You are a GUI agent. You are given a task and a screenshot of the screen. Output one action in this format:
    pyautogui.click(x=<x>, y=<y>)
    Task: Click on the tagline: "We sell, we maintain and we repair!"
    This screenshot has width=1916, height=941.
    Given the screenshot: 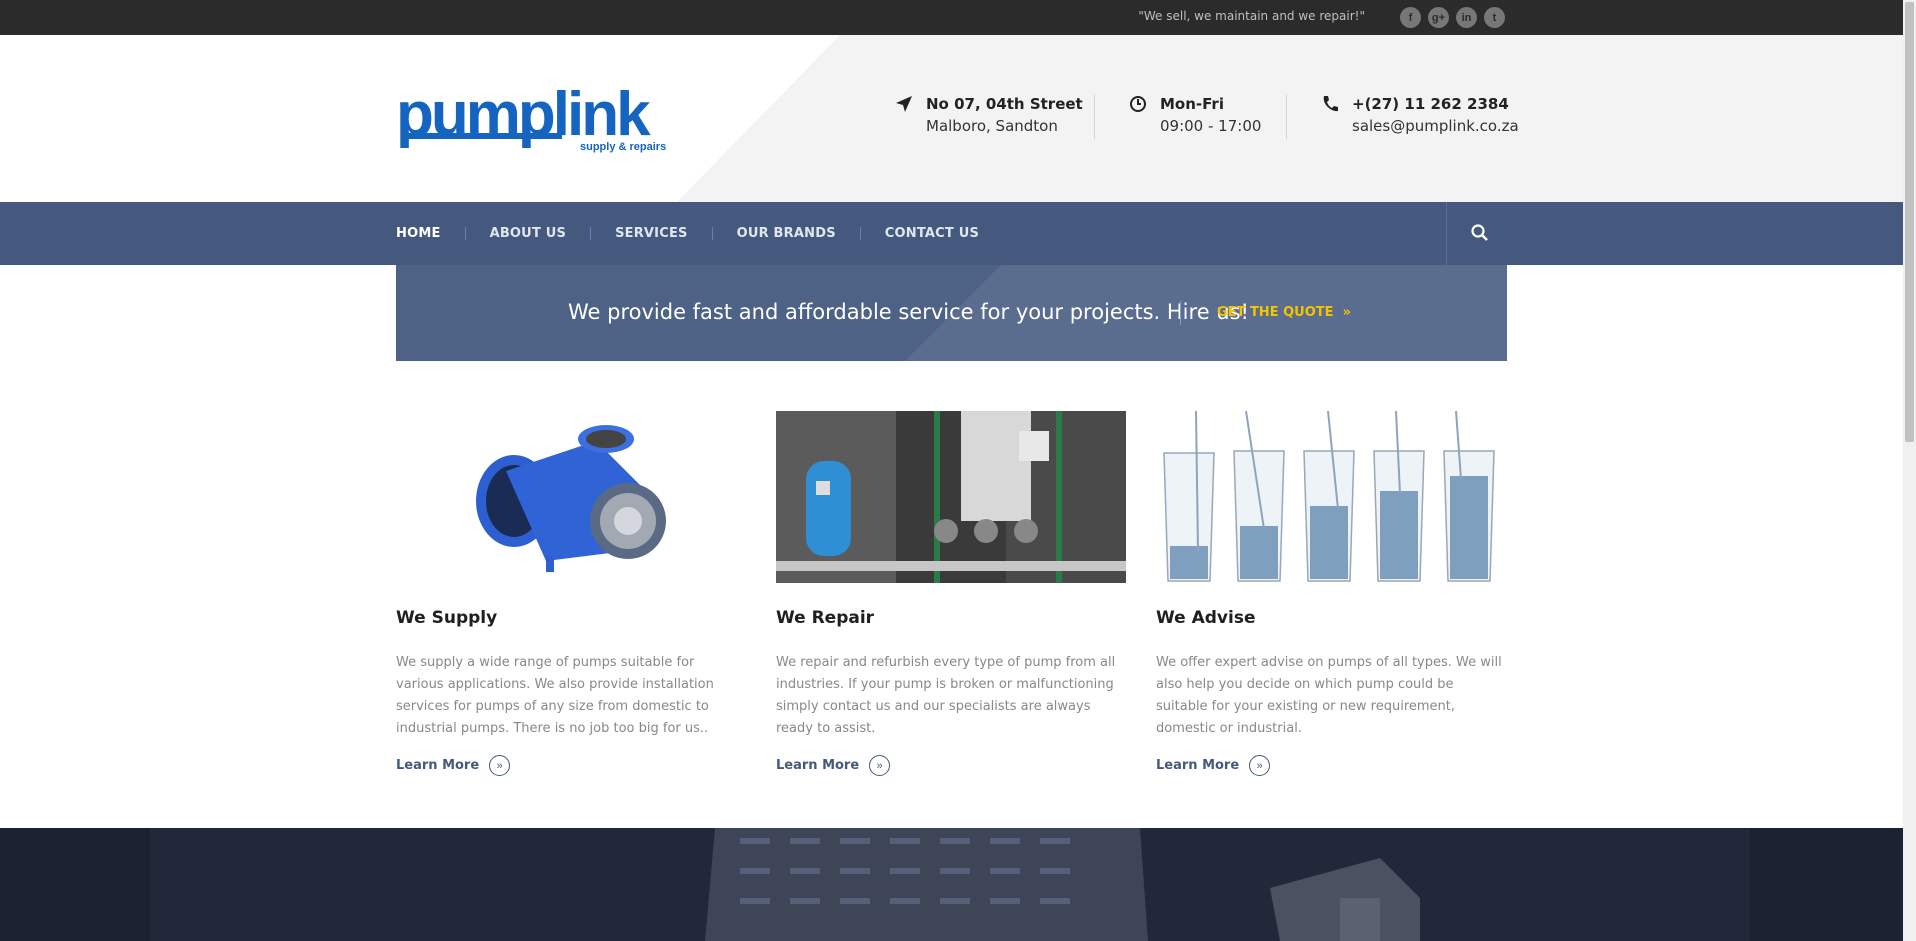 What is the action you would take?
    pyautogui.click(x=1251, y=16)
    